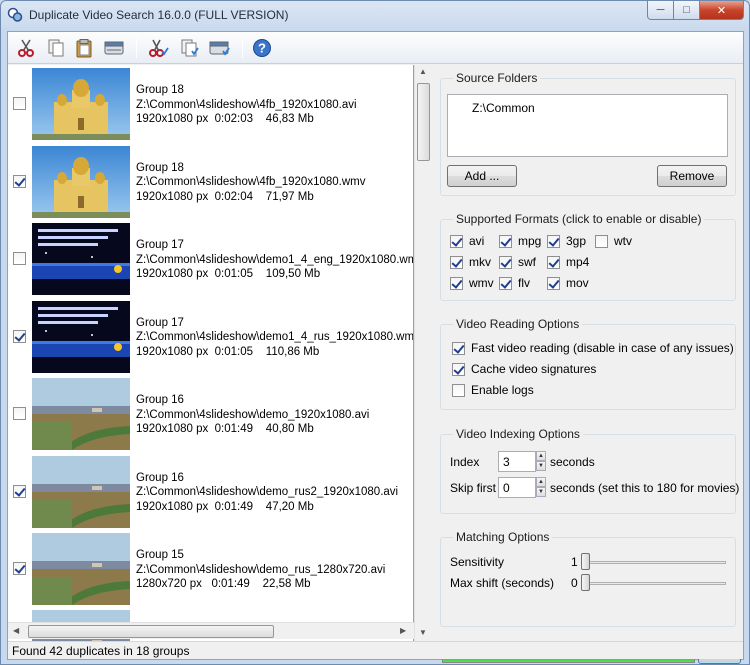 This screenshot has height=665, width=750. Describe the element at coordinates (568, 262) in the screenshot. I see `format-checkbox-mp4: mp4` at that location.